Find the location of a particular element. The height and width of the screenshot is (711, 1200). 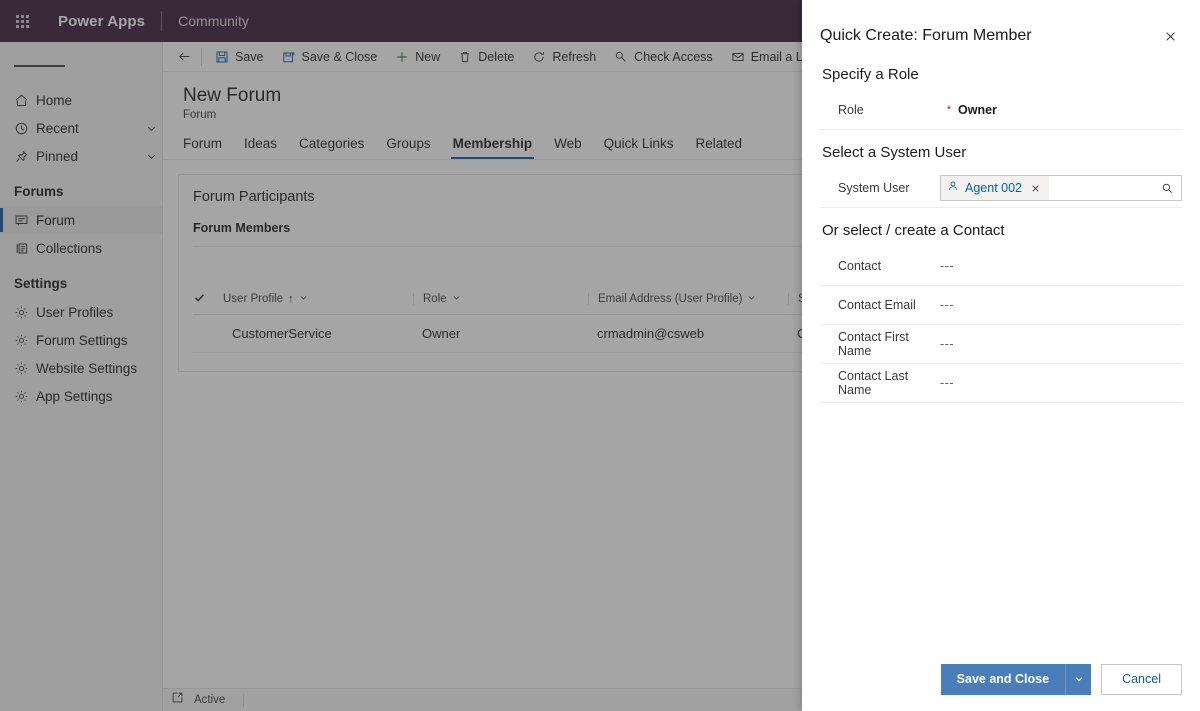

save-and-close-button: Save and Close is located at coordinates (1003, 679).